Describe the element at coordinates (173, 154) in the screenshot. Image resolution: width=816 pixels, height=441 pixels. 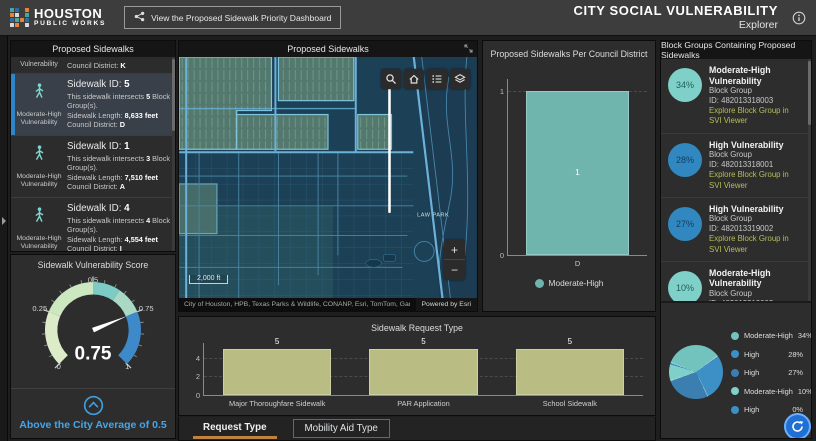
I see `list-scrollbar` at that location.